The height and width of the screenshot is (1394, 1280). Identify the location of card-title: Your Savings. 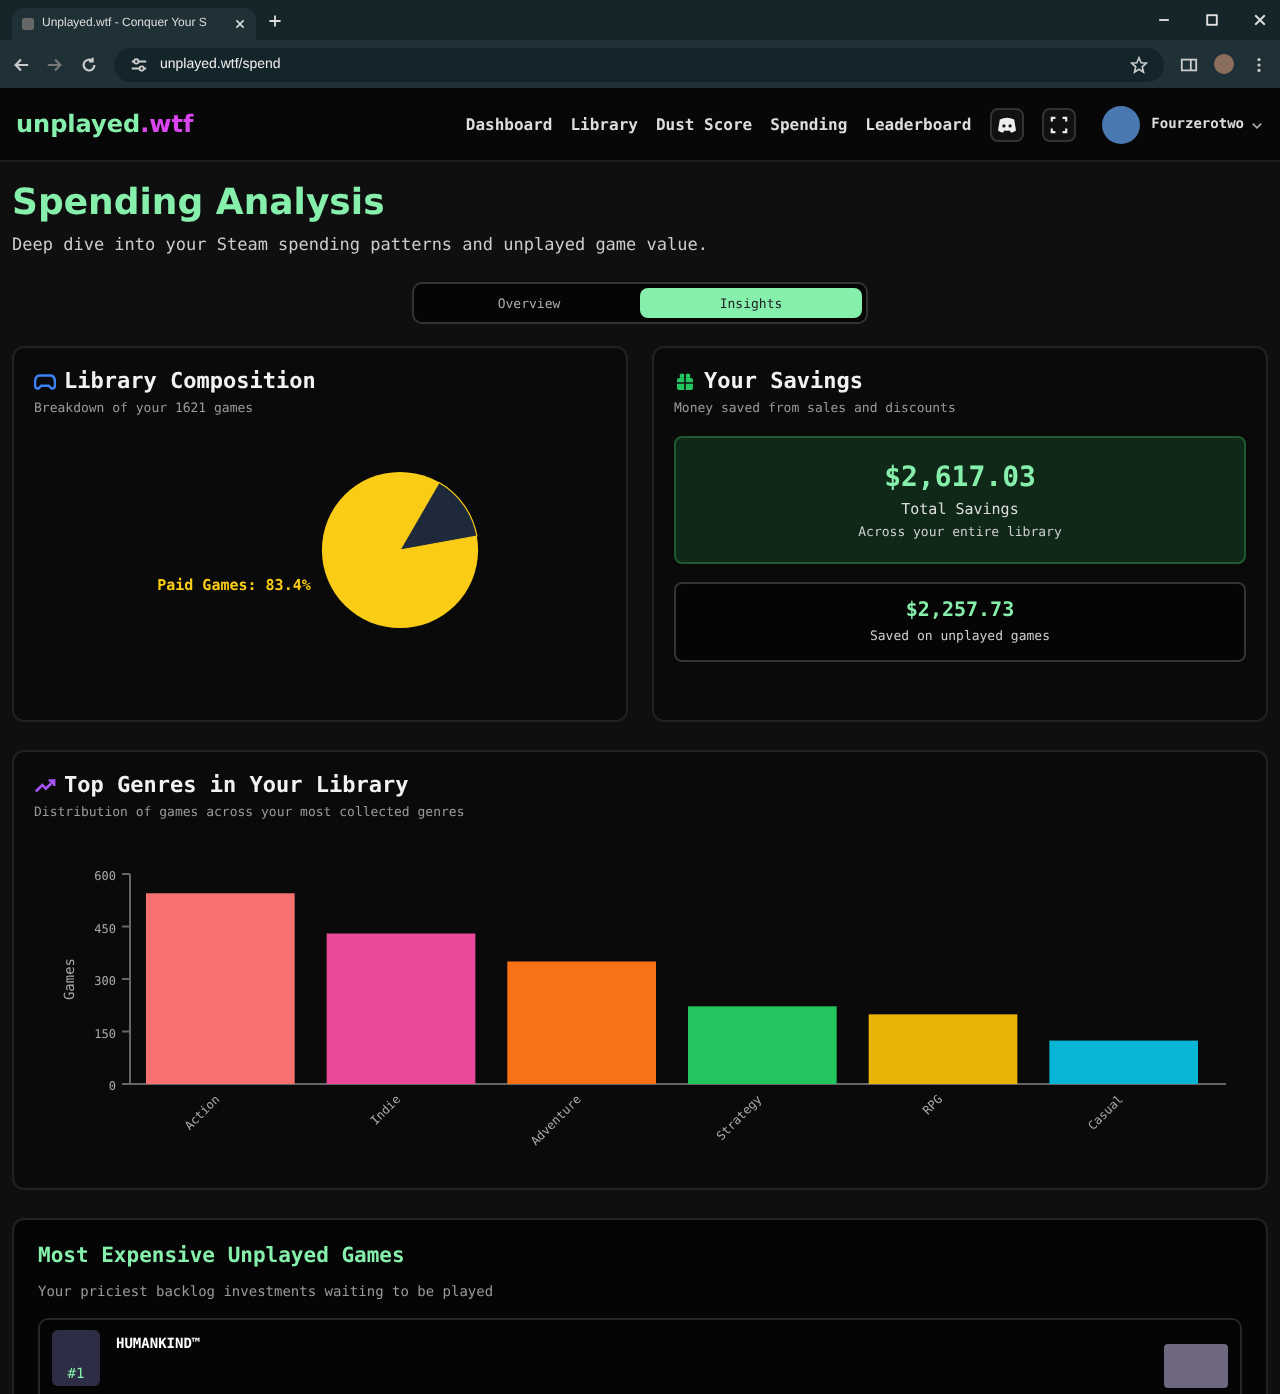
(783, 381).